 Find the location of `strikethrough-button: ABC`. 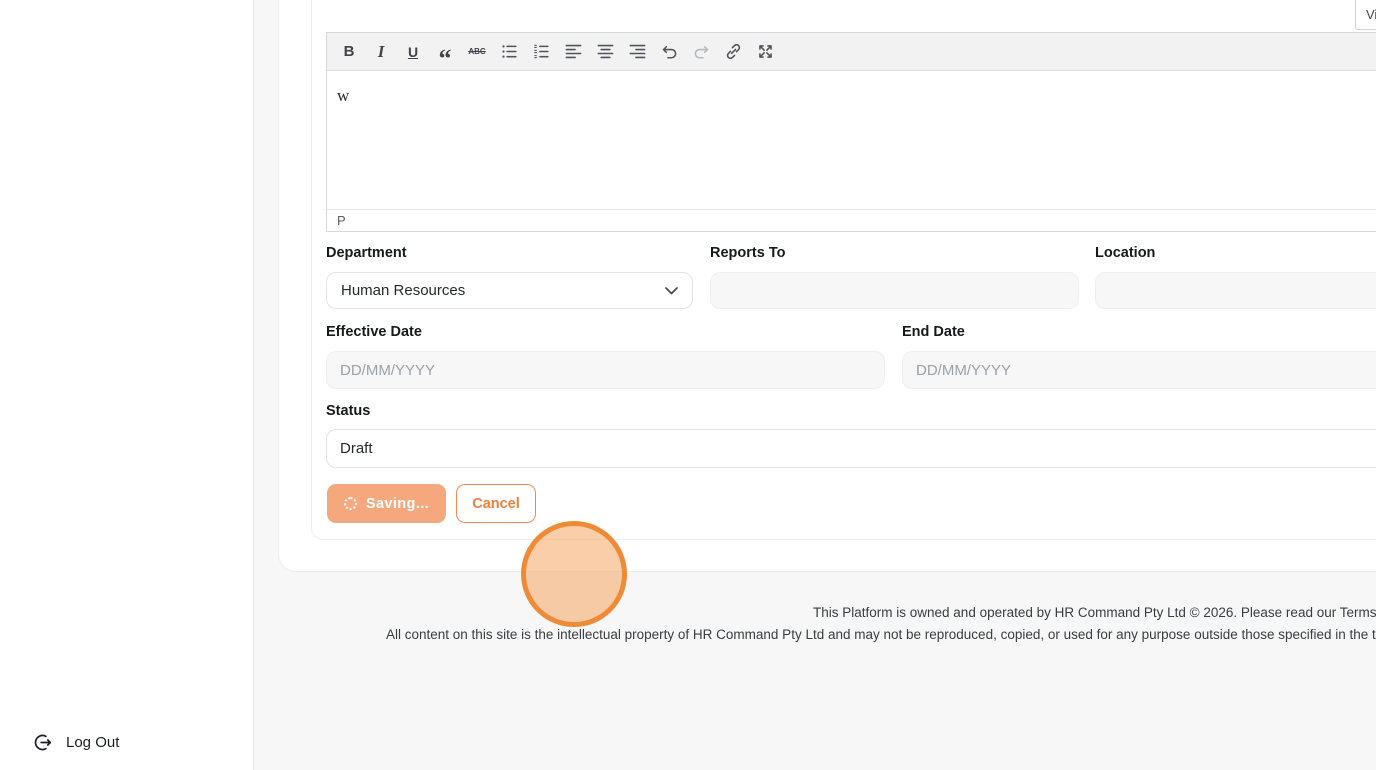

strikethrough-button: ABC is located at coordinates (477, 52).